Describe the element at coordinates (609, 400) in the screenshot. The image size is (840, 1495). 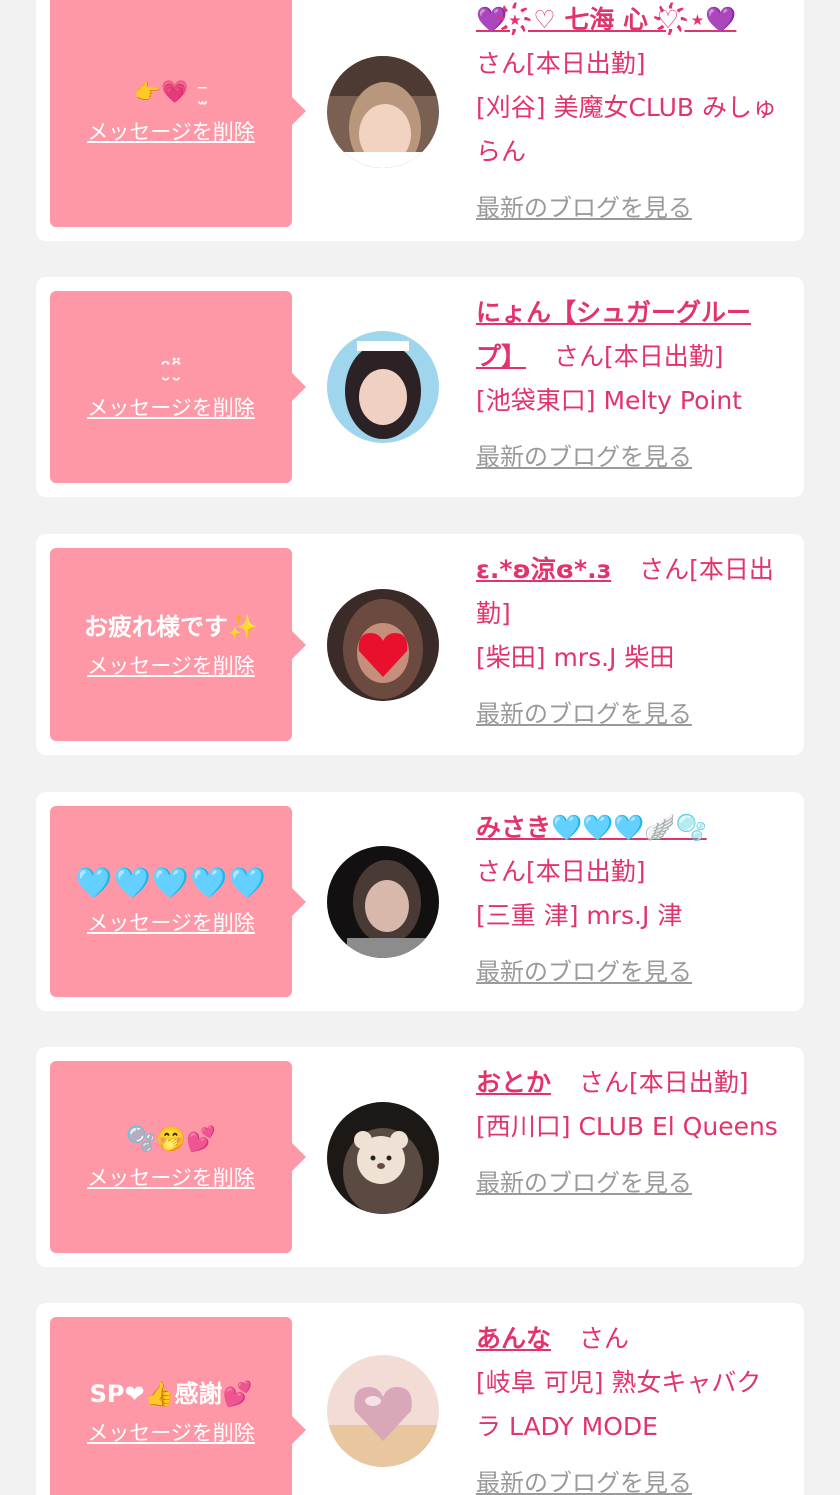
I see `shop-name: [池袋東口] Melty Point` at that location.